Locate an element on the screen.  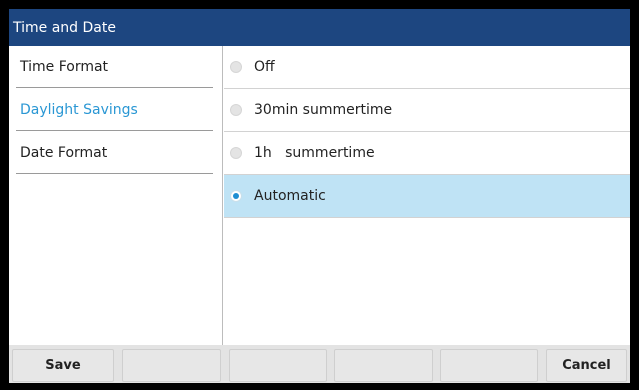
option-off: Off is located at coordinates (427, 67).